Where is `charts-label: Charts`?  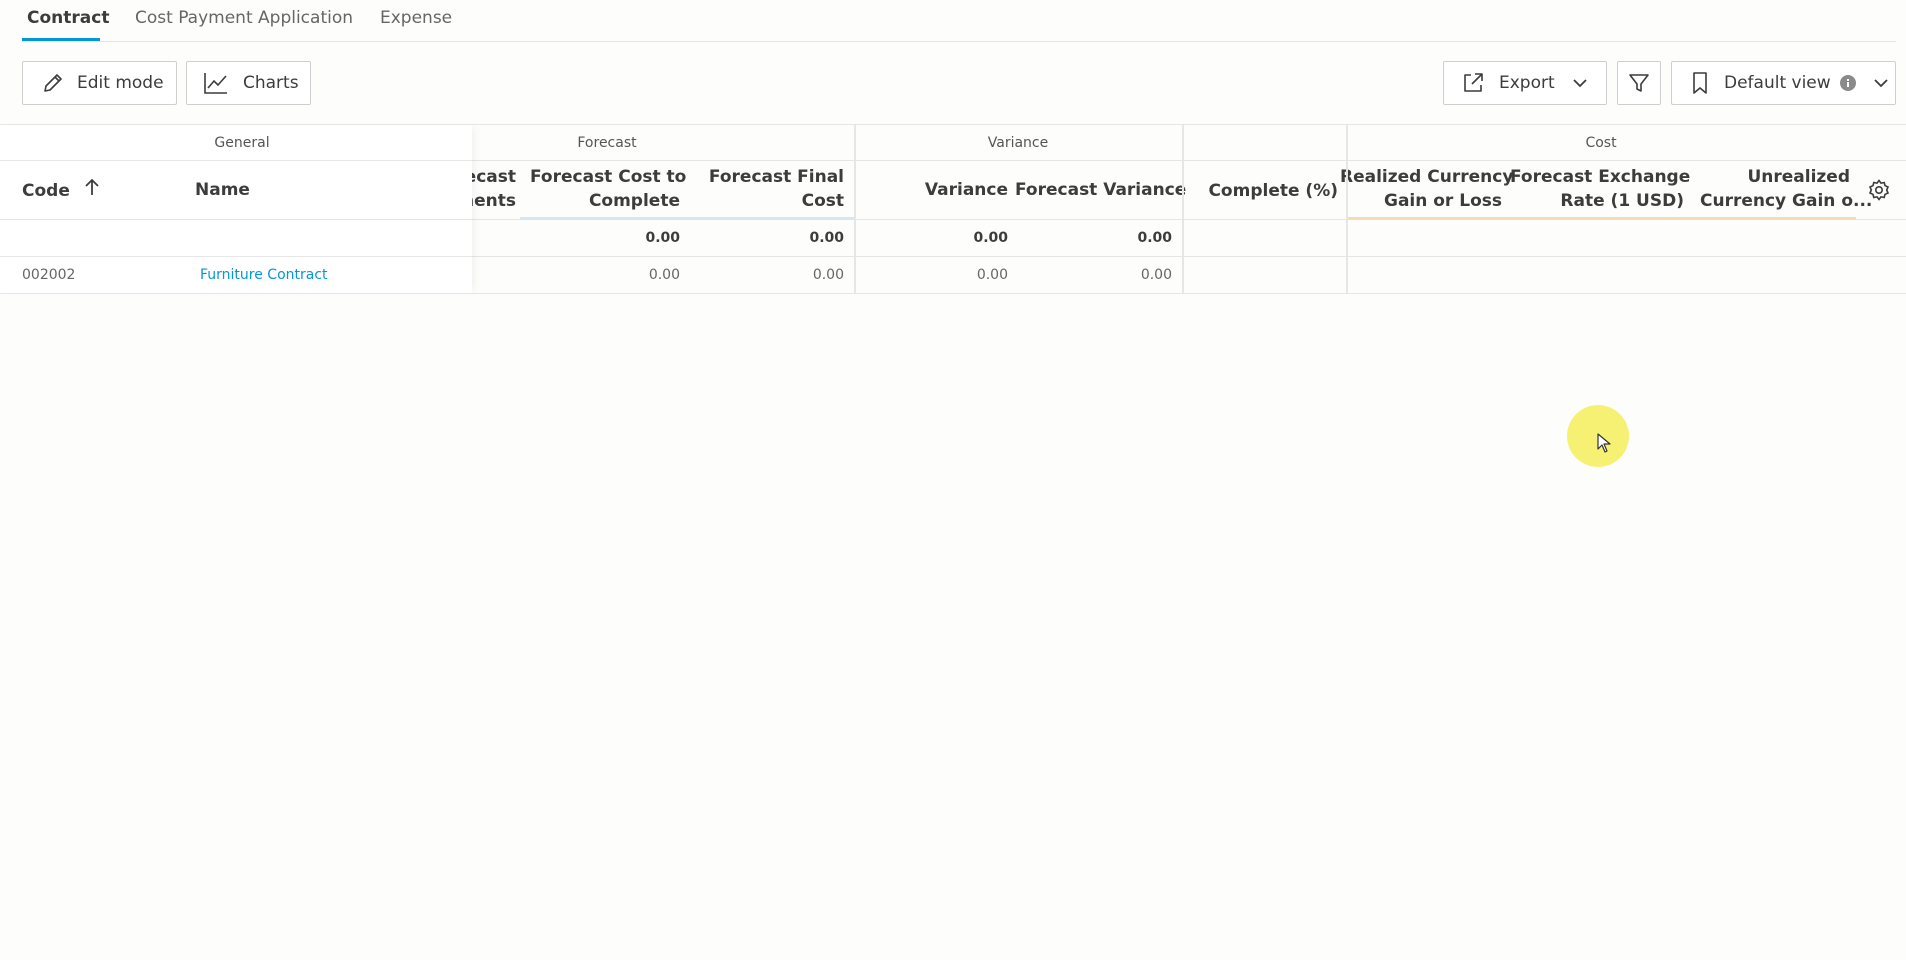 charts-label: Charts is located at coordinates (271, 83).